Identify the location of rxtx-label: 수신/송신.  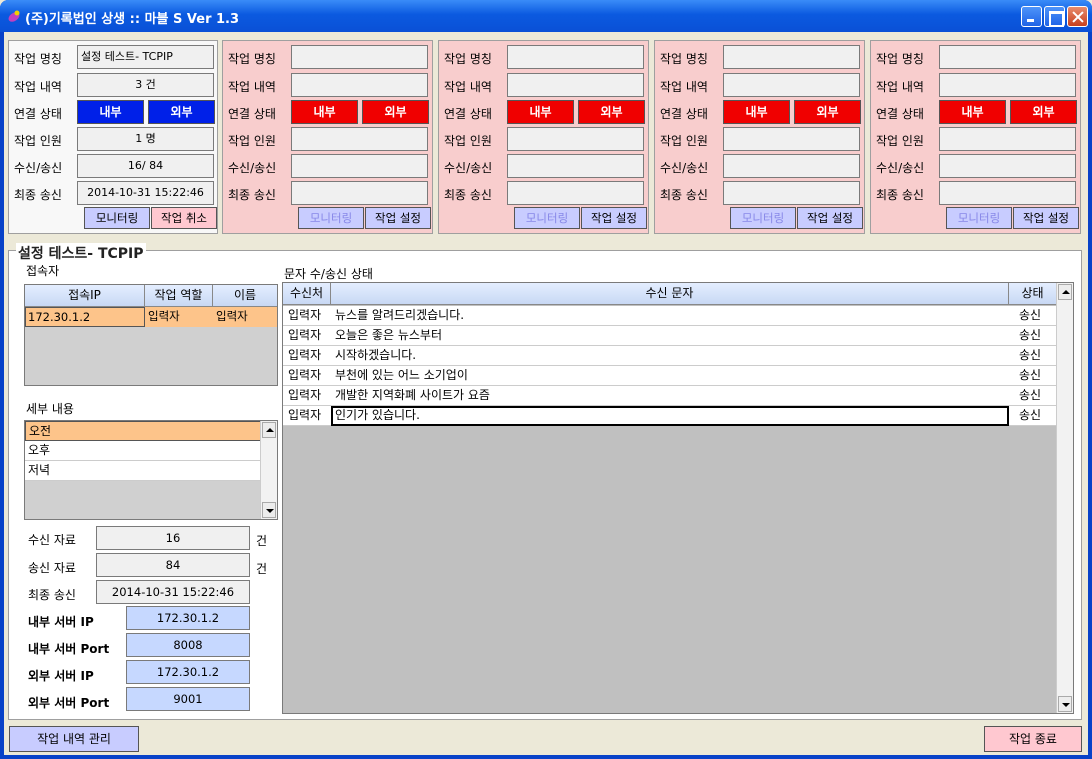
(252, 168).